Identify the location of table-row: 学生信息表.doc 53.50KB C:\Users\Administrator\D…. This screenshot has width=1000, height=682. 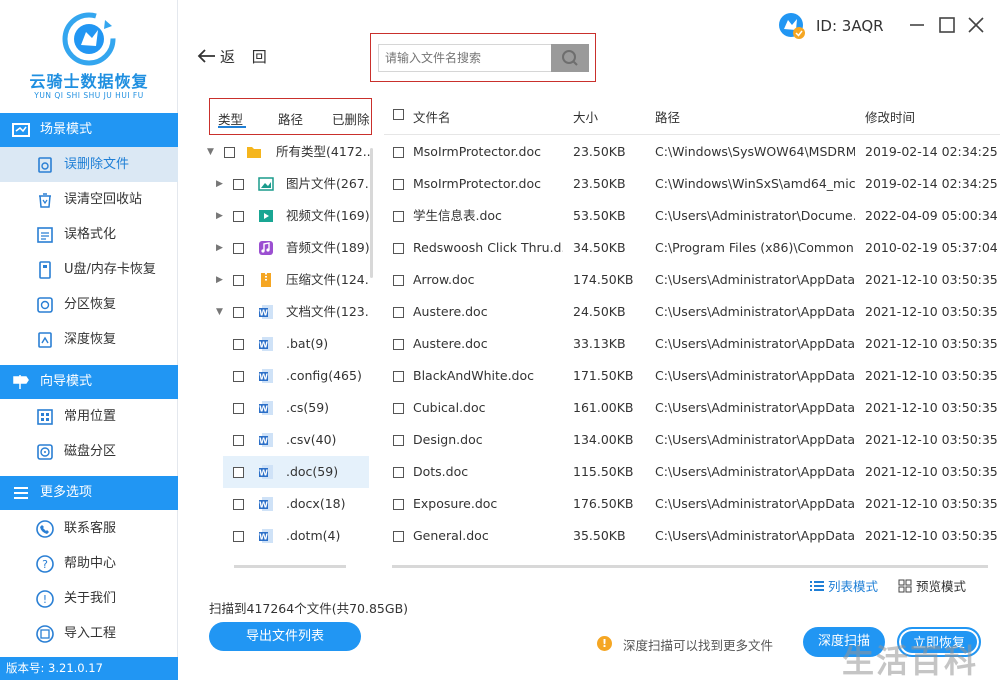
(692, 216).